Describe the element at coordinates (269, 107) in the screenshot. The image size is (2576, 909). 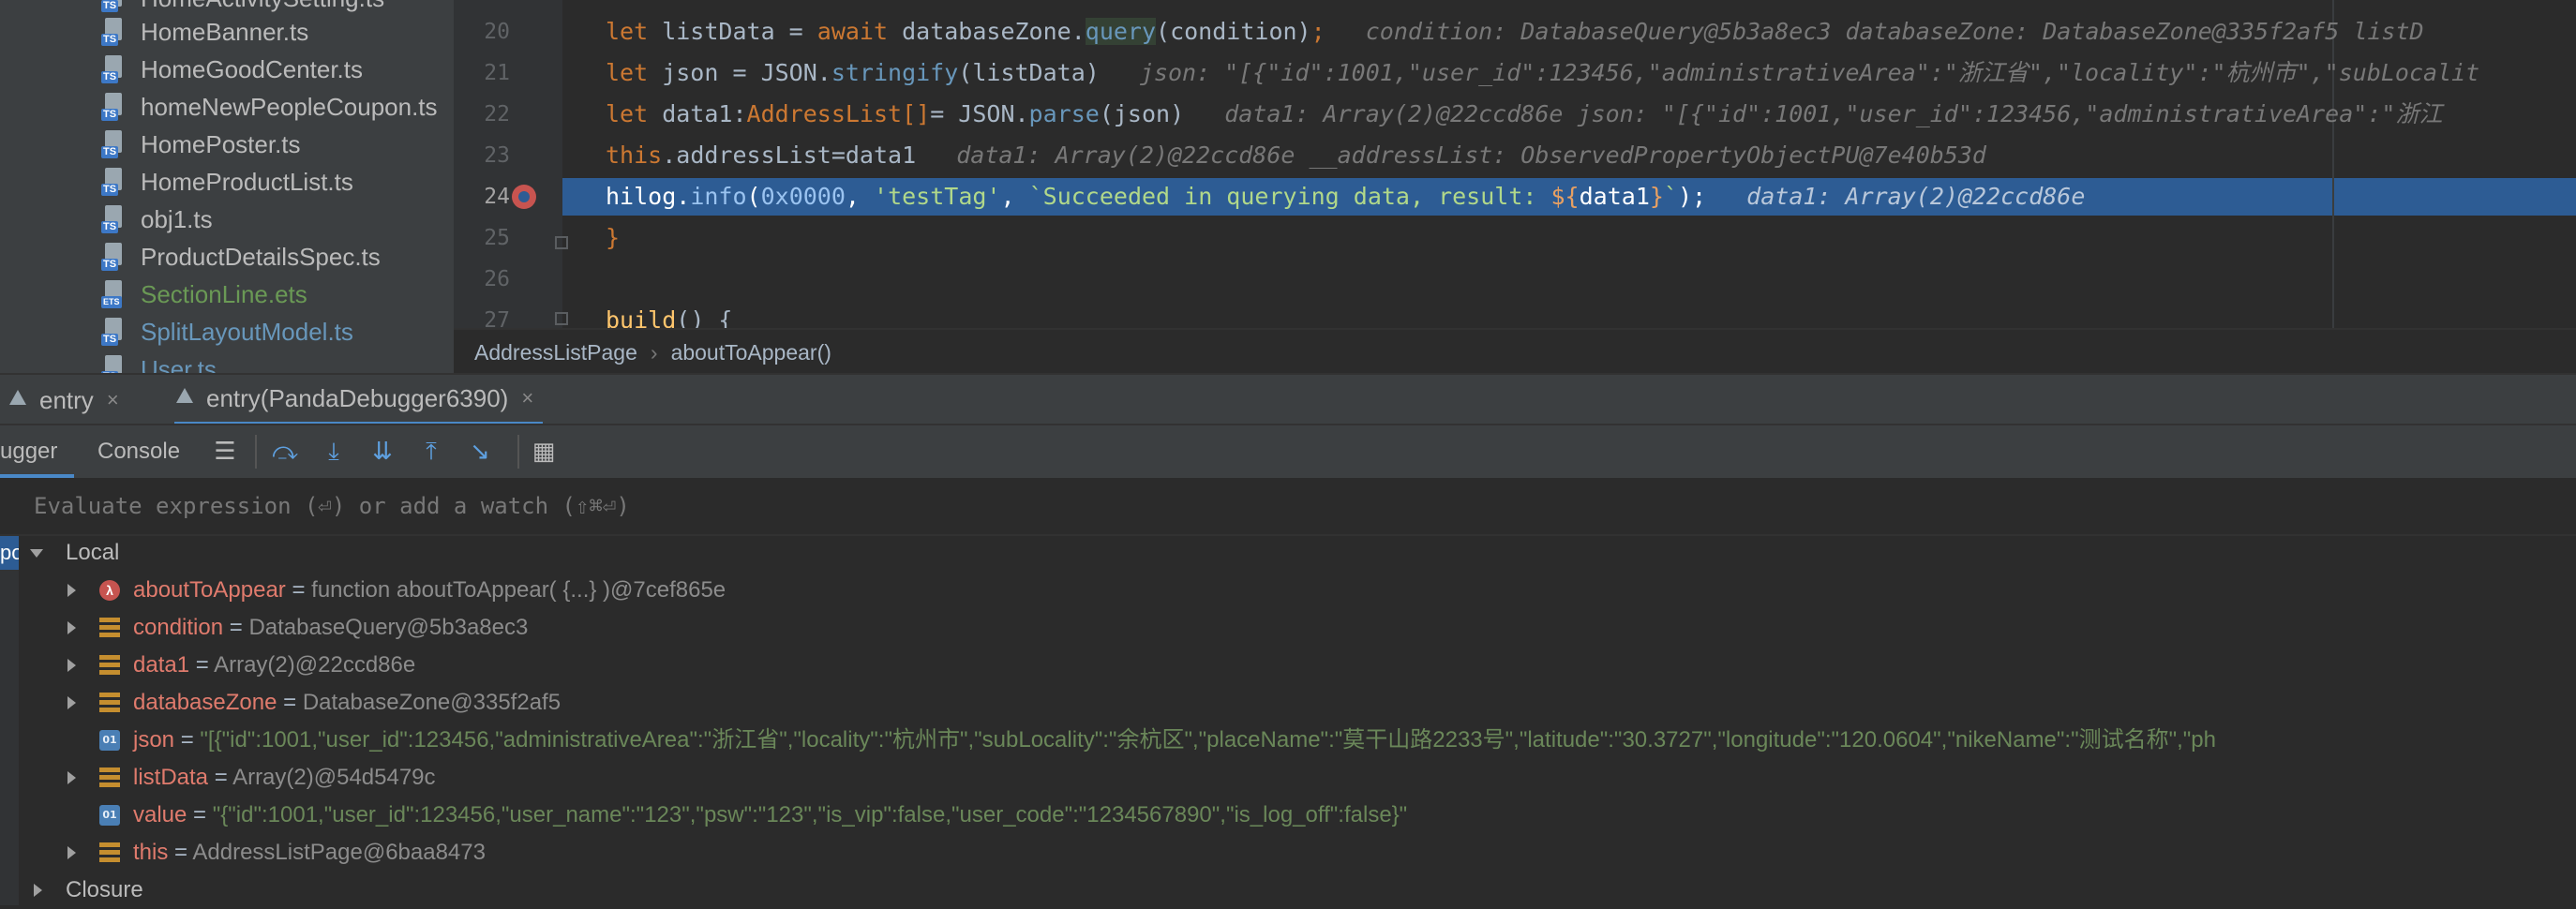
I see `tree-file-item: TS homeNewPeopleCoupon.ts` at that location.